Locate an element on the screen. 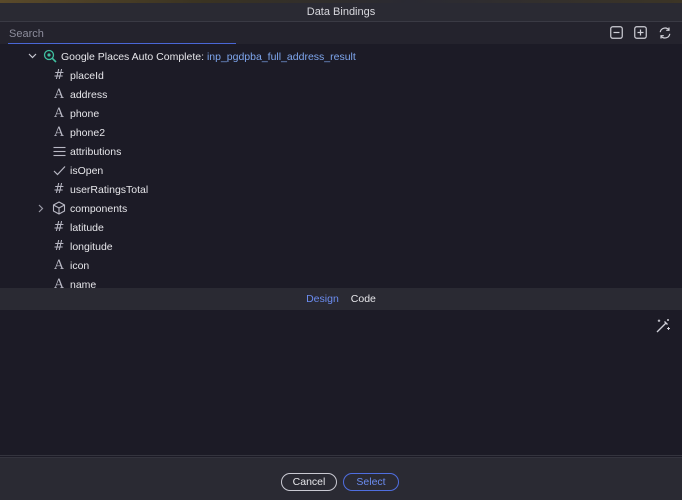 This screenshot has width=682, height=500. tree-item-label: longitude is located at coordinates (91, 246).